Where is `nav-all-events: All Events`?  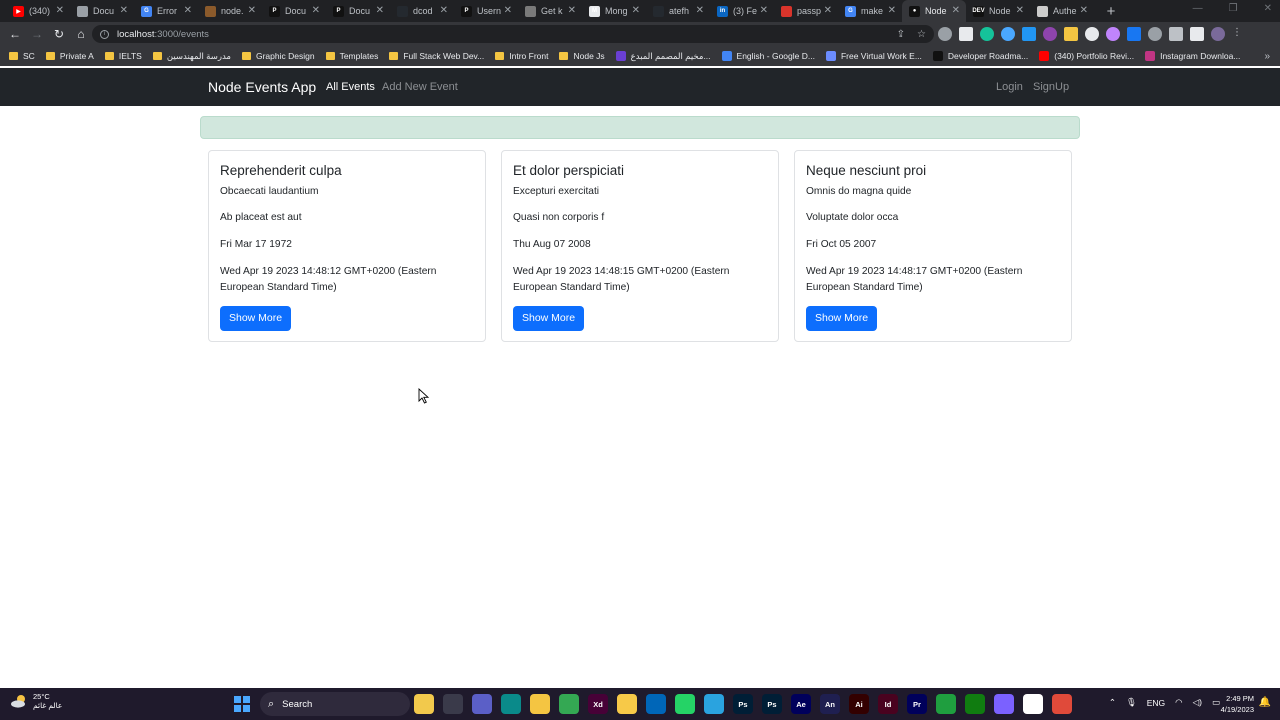 nav-all-events: All Events is located at coordinates (350, 87).